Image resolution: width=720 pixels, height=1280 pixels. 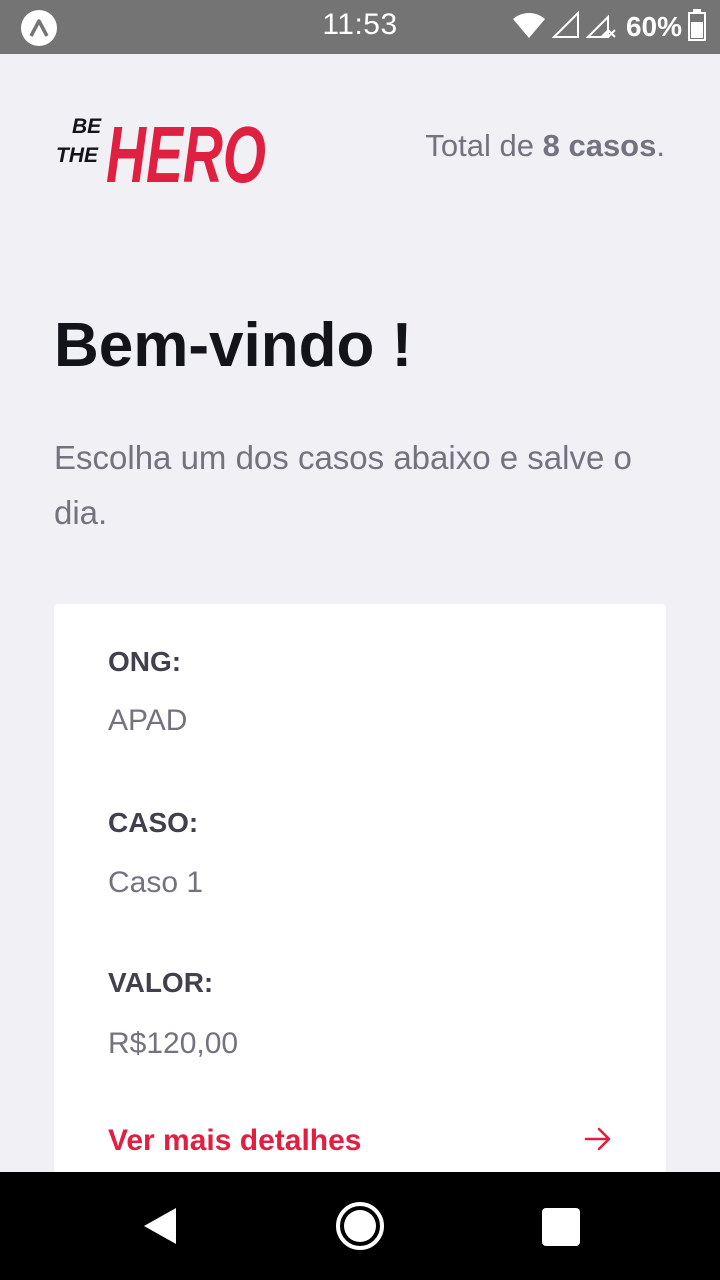 I want to click on details-label: Ver mais detalhes, so click(x=235, y=1140).